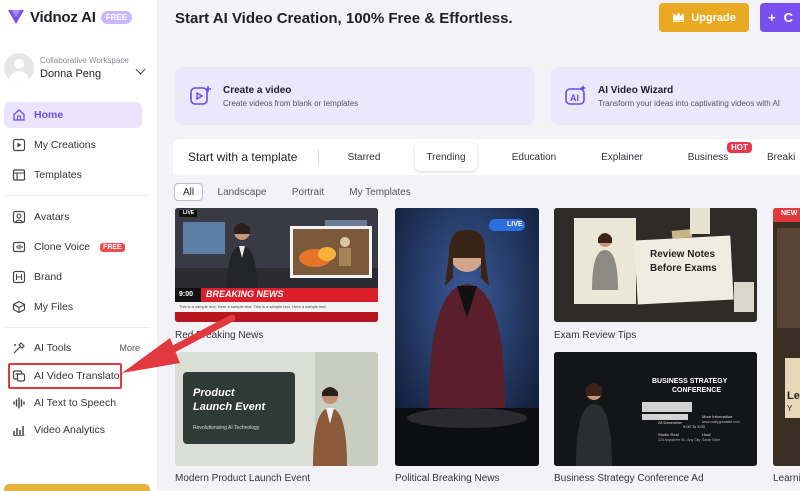  What do you see at coordinates (186, 294) in the screenshot?
I see `news-time: 9:00` at bounding box center [186, 294].